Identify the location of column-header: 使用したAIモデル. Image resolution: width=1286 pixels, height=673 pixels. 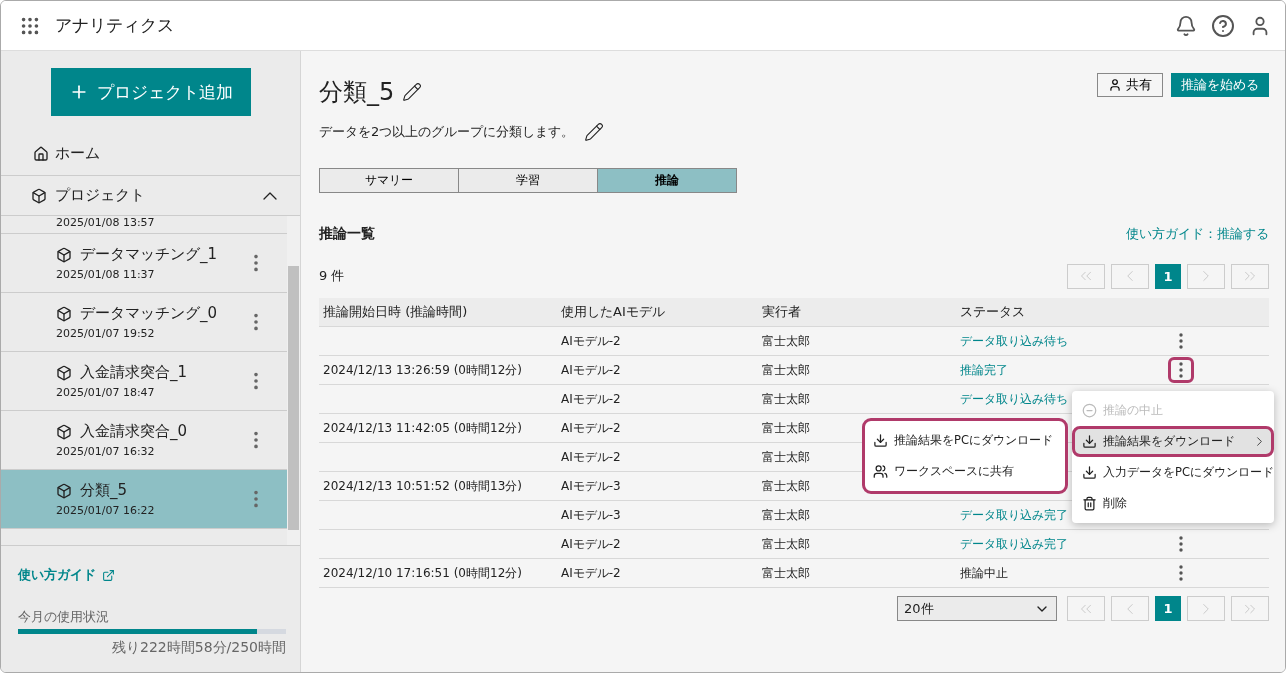
(613, 312).